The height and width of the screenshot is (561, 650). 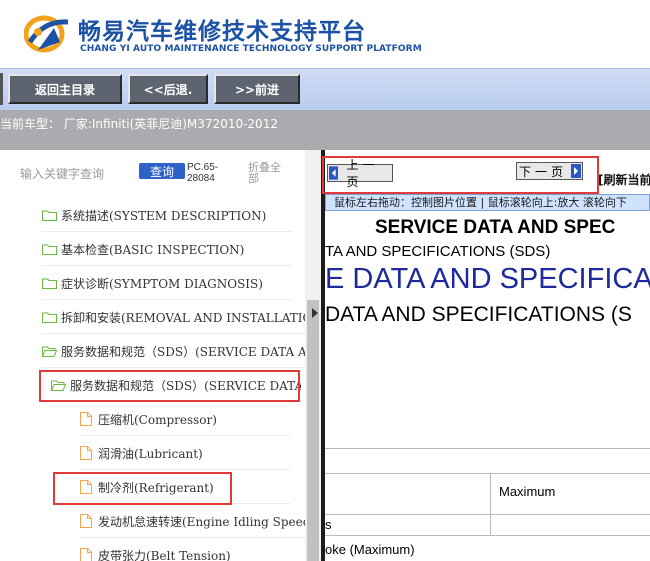 What do you see at coordinates (313, 430) in the screenshot?
I see `tree-scrollbar-thumb` at bounding box center [313, 430].